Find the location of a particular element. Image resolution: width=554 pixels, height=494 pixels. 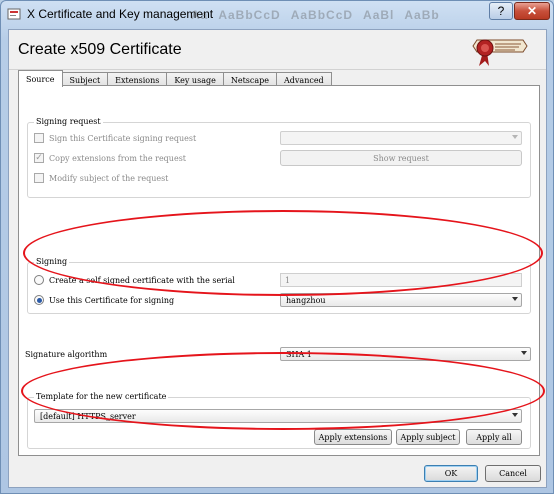

signature-algorithm-label: Signature algorithm is located at coordinates (66, 354).